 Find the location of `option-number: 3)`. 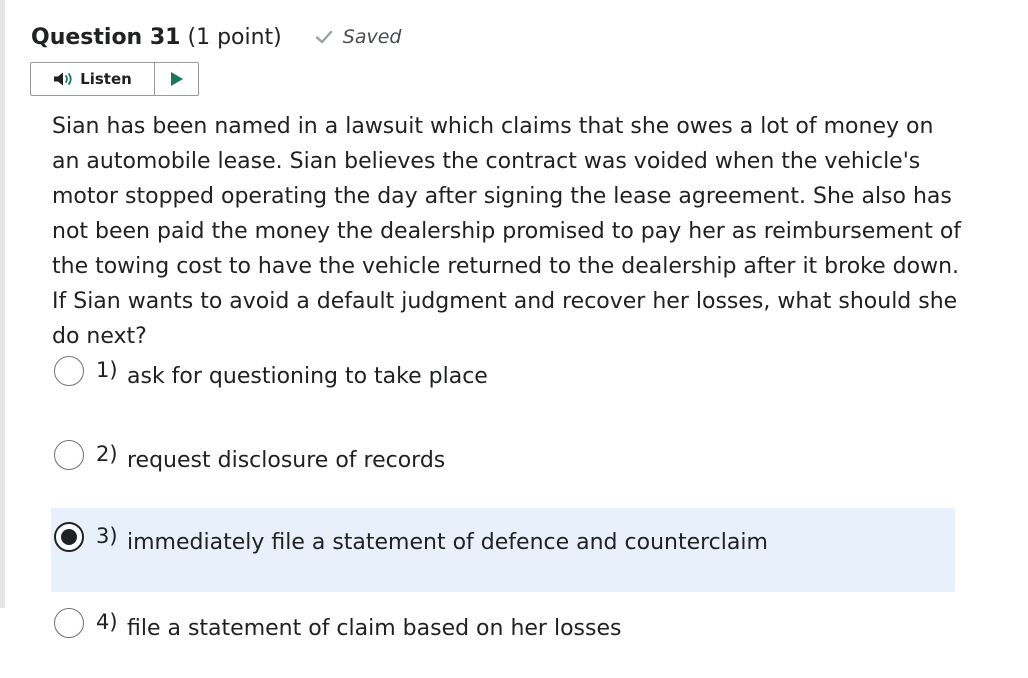

option-number: 3) is located at coordinates (107, 536).